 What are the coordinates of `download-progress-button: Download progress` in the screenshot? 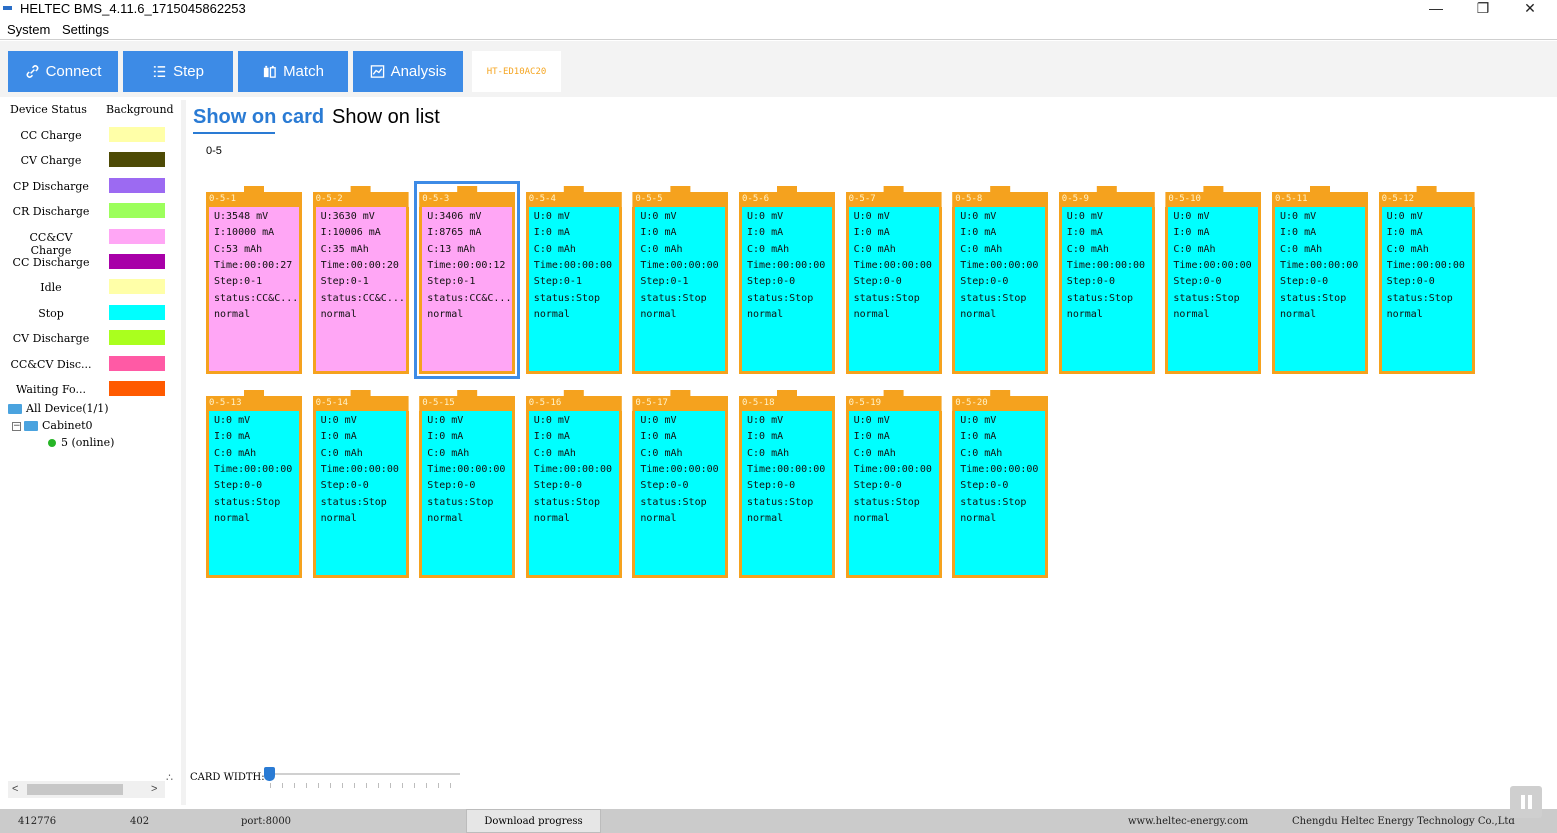 It's located at (533, 821).